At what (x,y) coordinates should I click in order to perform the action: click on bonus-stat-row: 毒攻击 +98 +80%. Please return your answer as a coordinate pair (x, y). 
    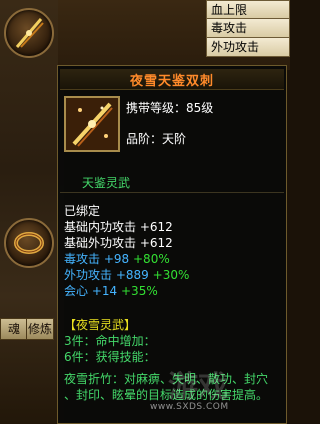
    Looking at the image, I should click on (117, 258).